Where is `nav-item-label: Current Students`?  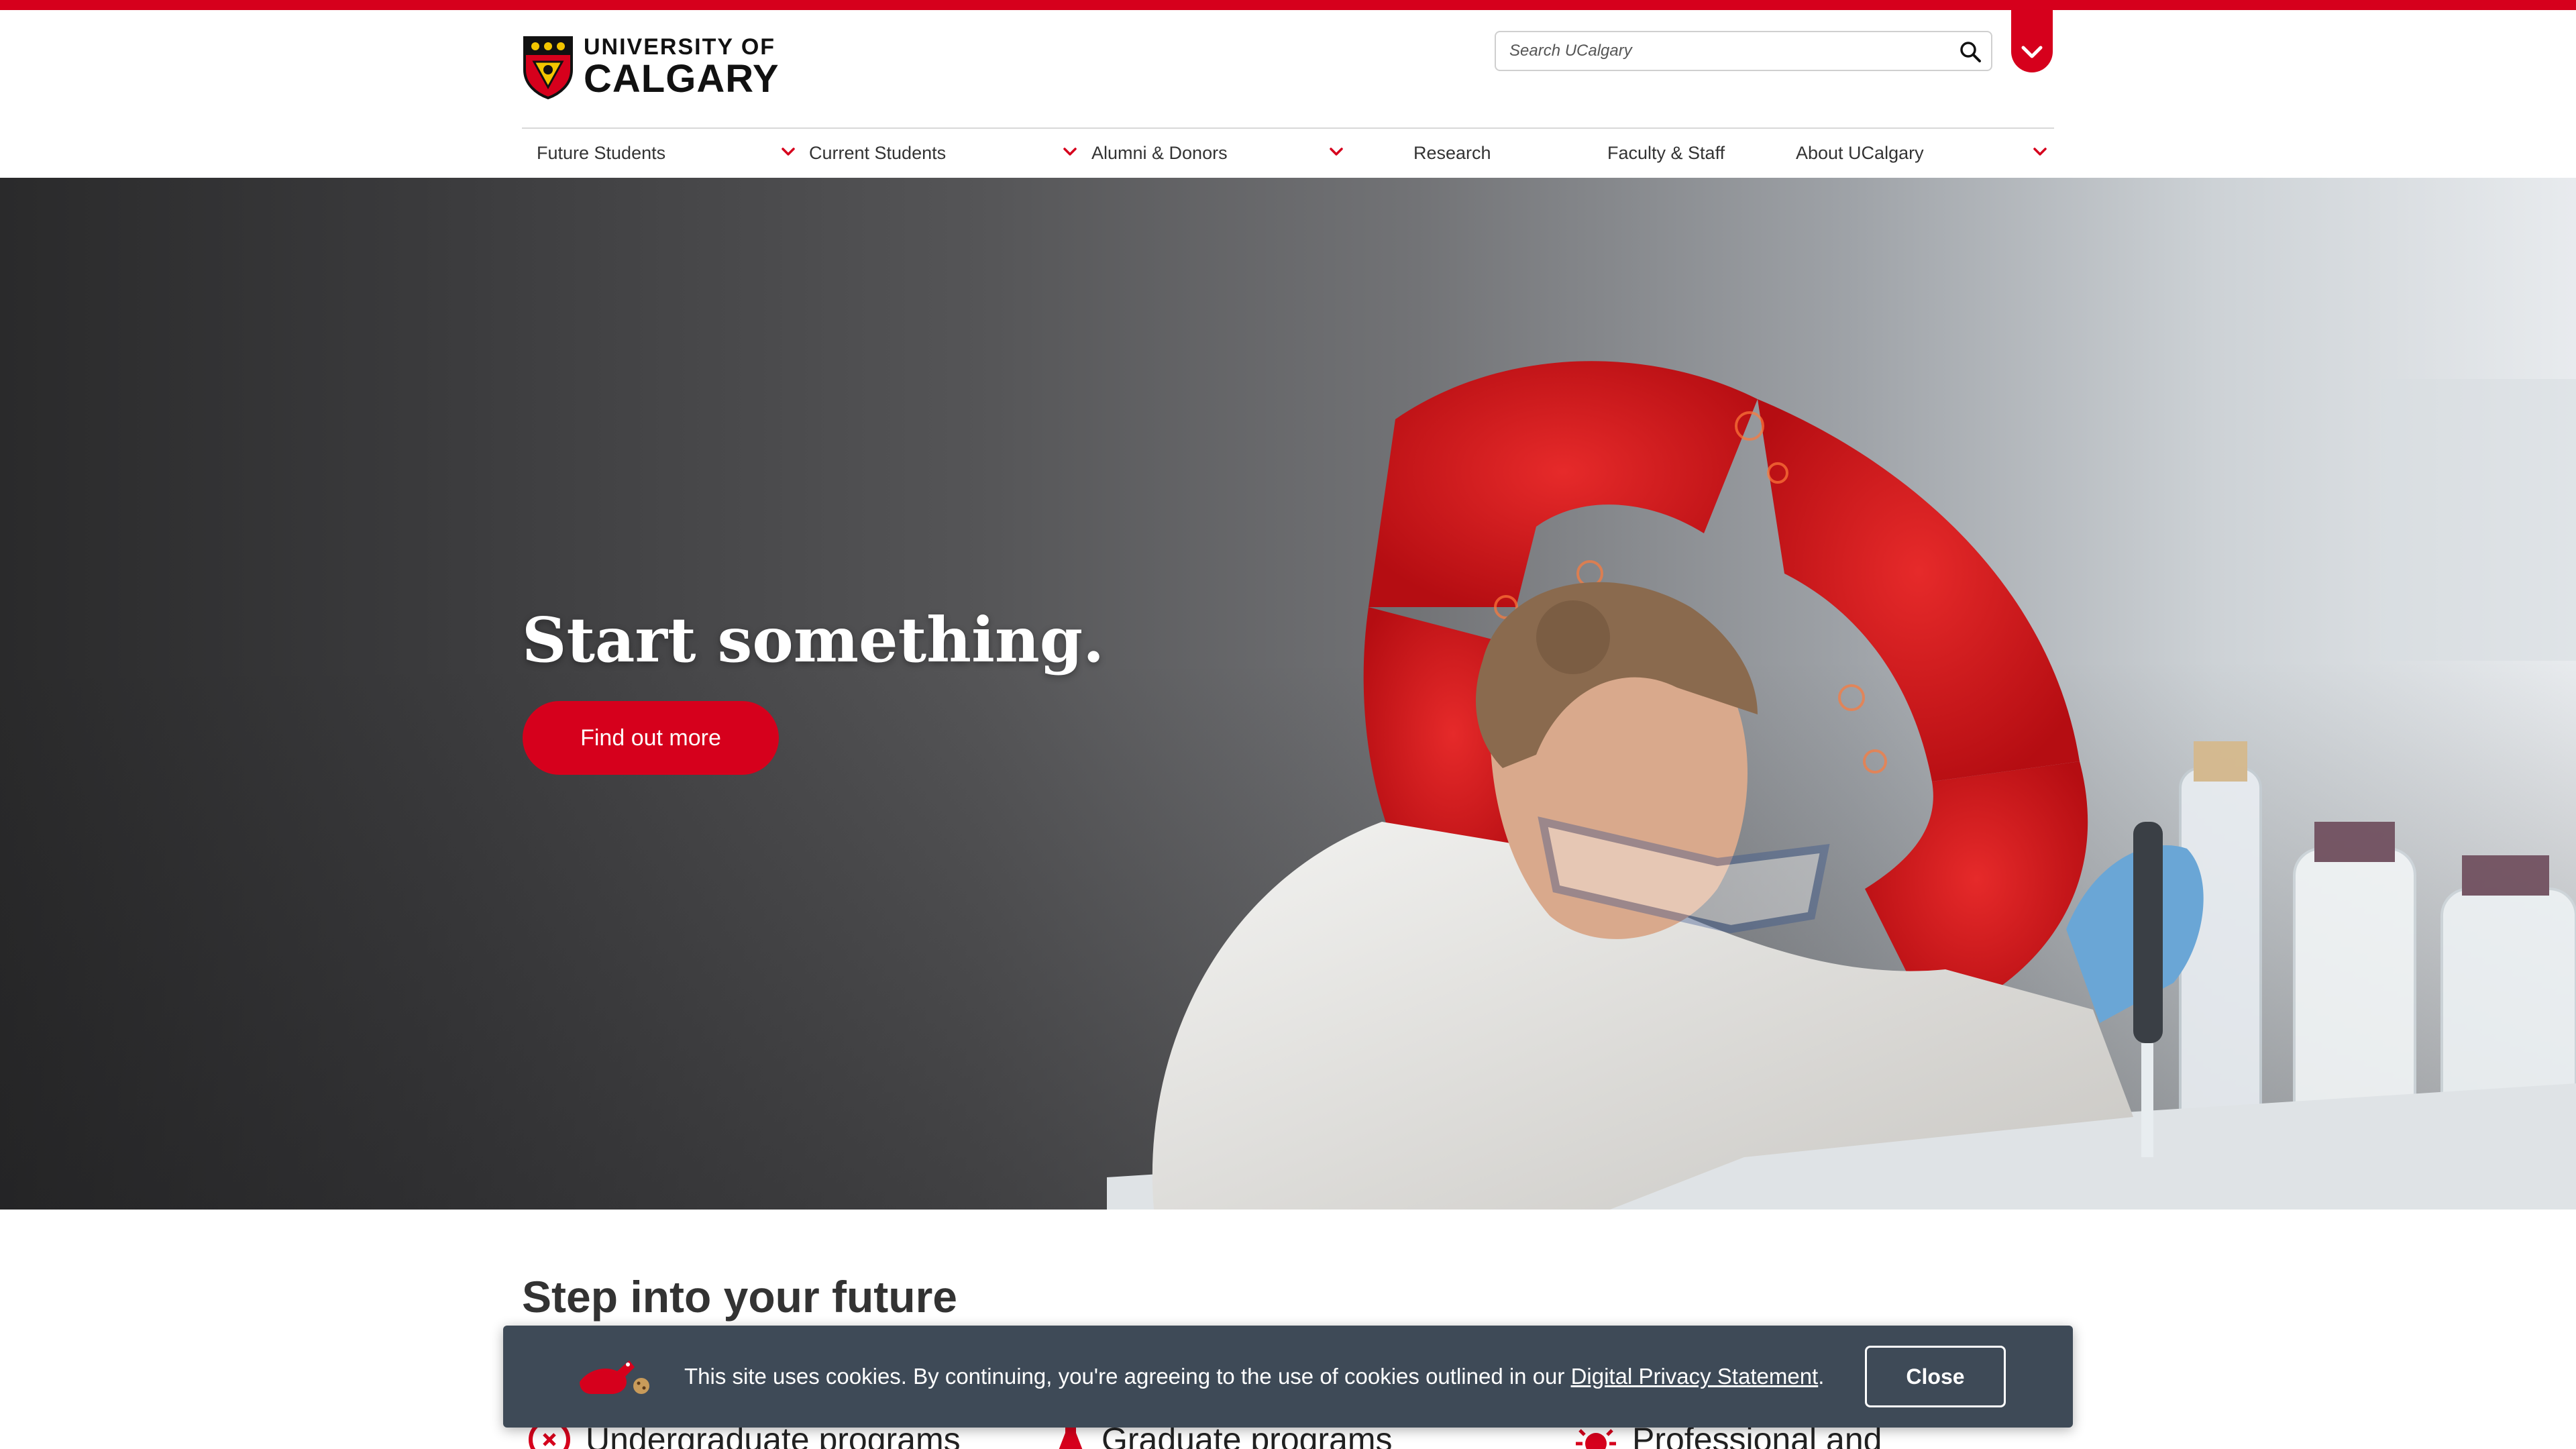
nav-item-label: Current Students is located at coordinates (878, 153).